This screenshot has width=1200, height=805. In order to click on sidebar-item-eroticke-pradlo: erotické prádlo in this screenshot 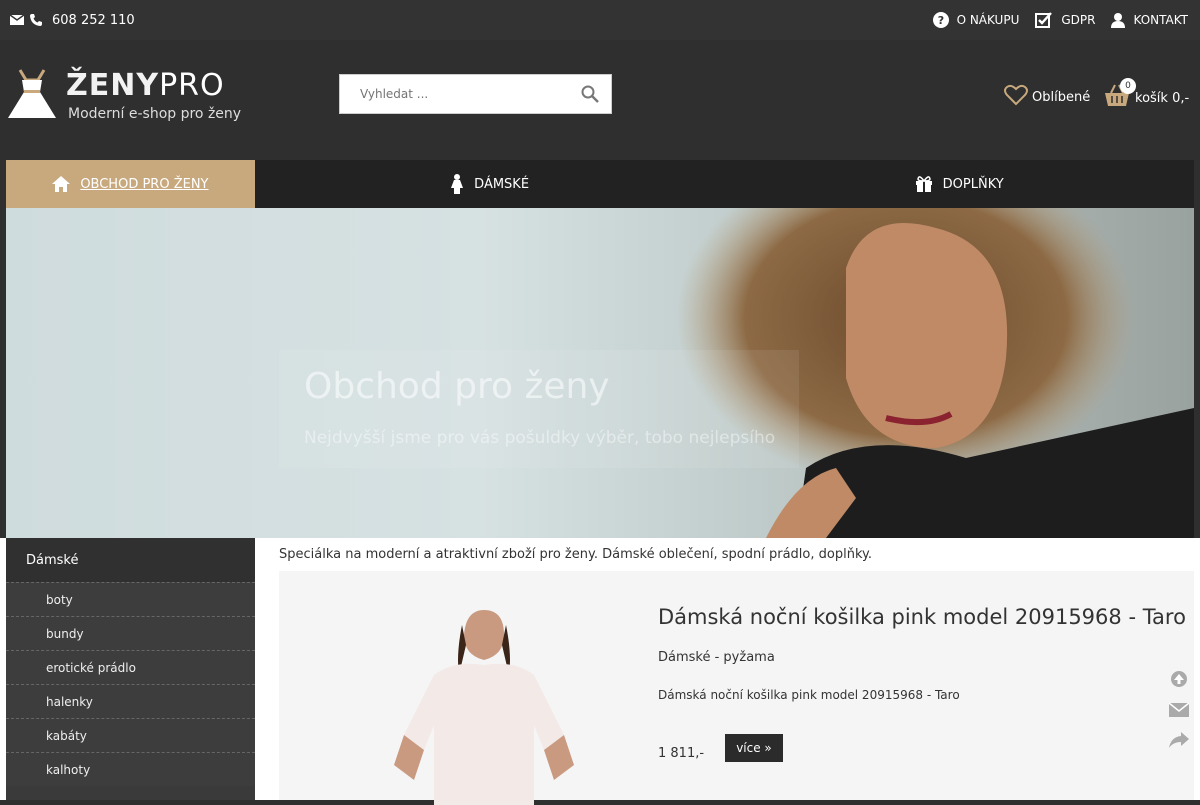, I will do `click(130, 667)`.